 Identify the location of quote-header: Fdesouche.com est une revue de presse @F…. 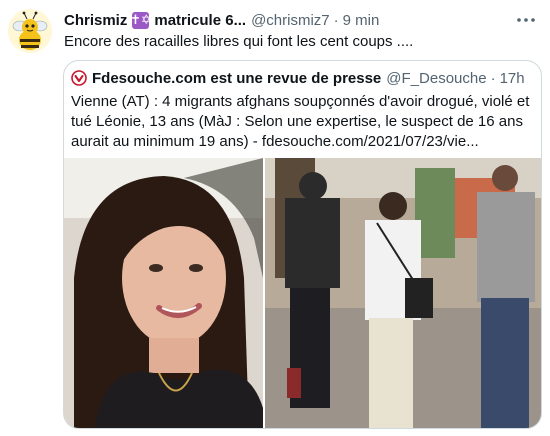
(298, 78).